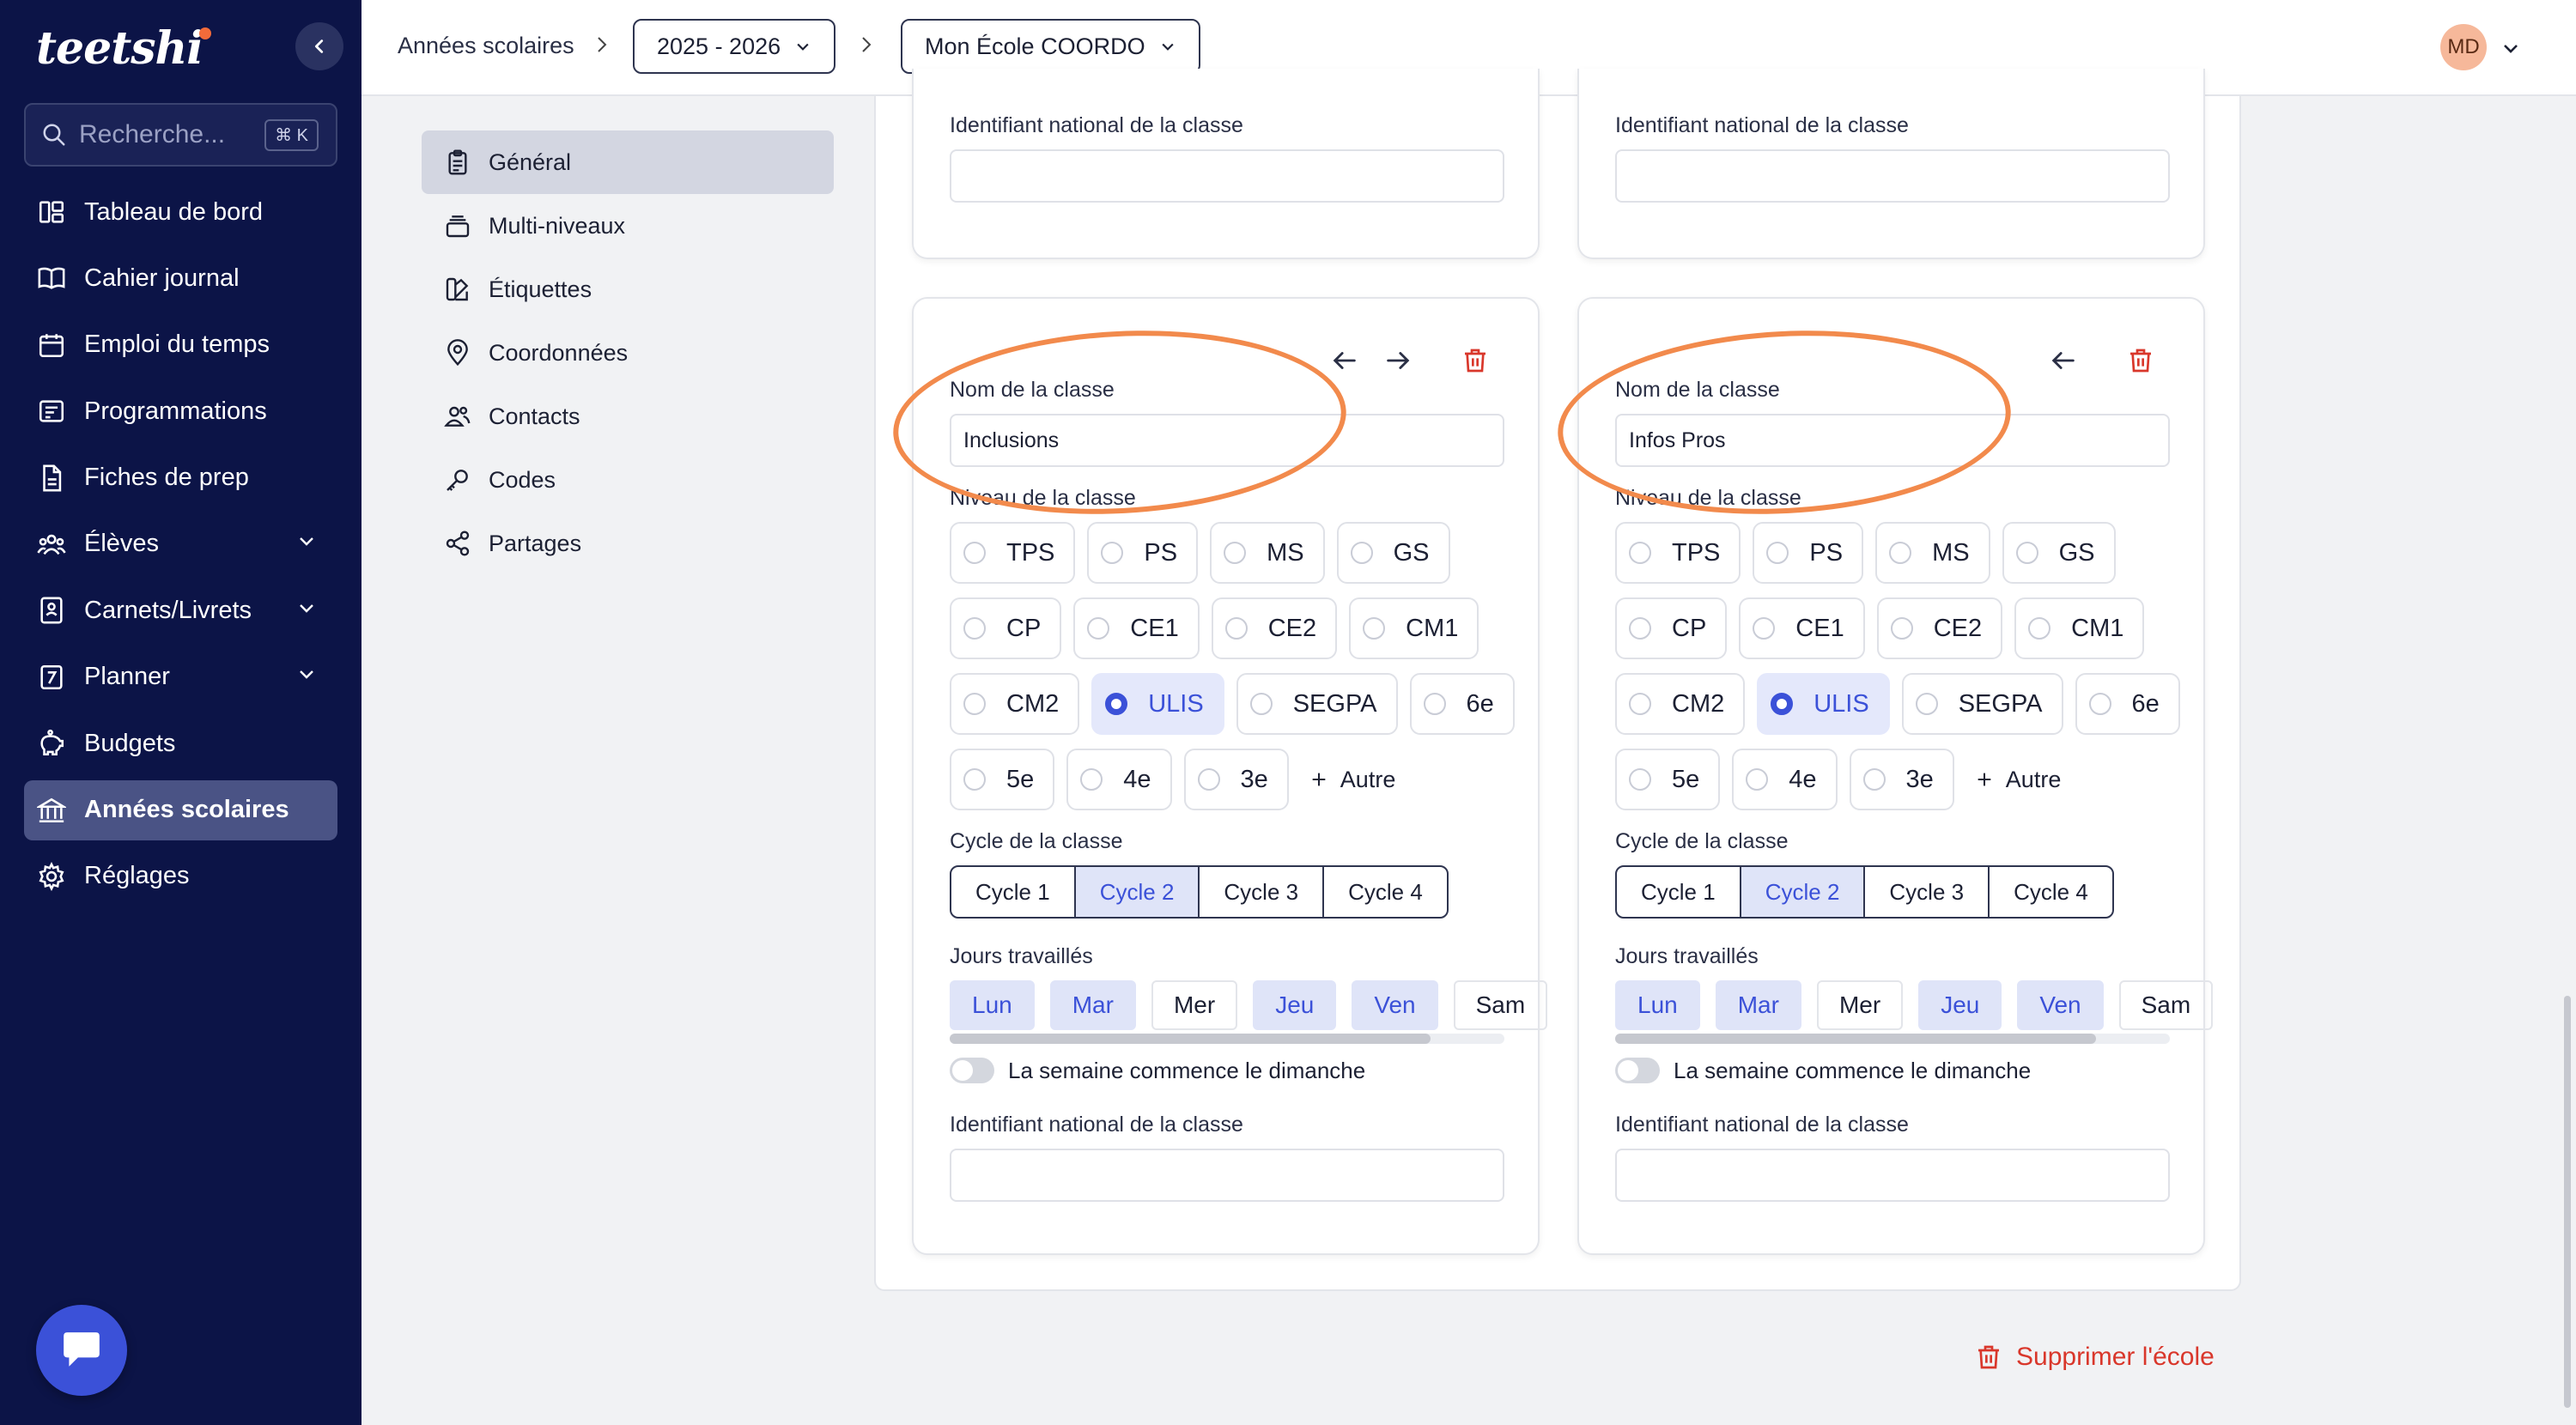  Describe the element at coordinates (2095, 1357) in the screenshot. I see `delete-school-button: Supprimer l'école` at that location.